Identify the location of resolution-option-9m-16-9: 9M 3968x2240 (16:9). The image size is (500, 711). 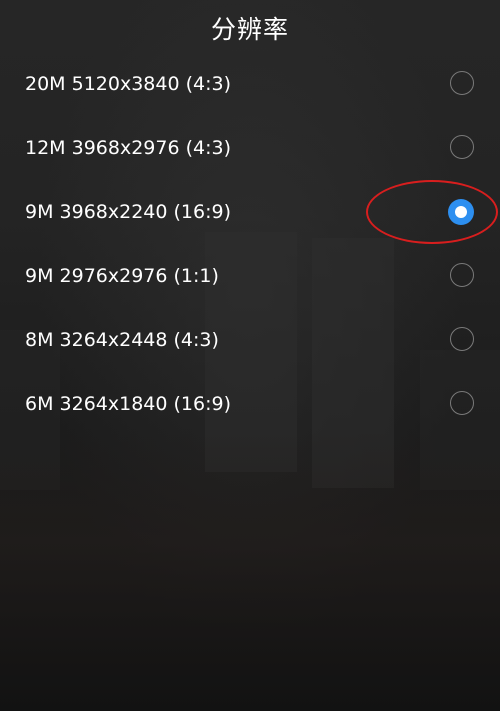
(250, 212).